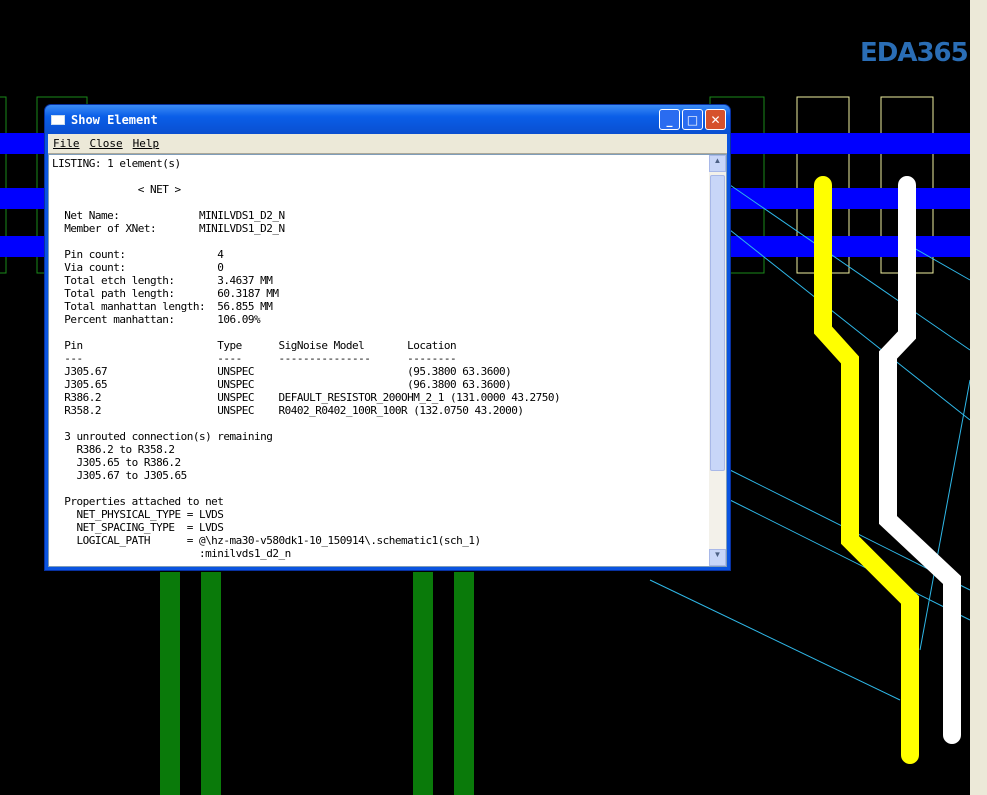  Describe the element at coordinates (914, 53) in the screenshot. I see `logo: EDA365` at that location.